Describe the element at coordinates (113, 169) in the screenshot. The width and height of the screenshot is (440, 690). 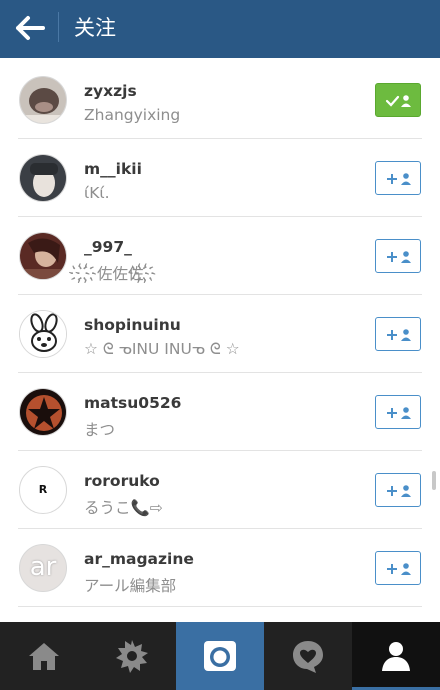
I see `username: m__ikii` at that location.